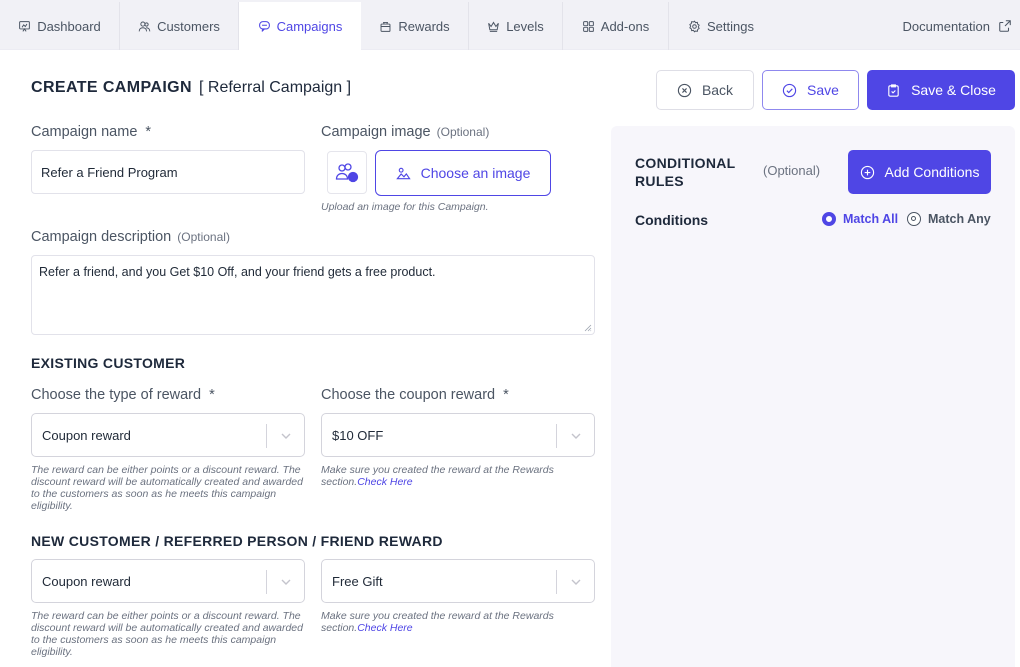 The width and height of the screenshot is (1020, 667). I want to click on tab-levels: Levels, so click(516, 26).